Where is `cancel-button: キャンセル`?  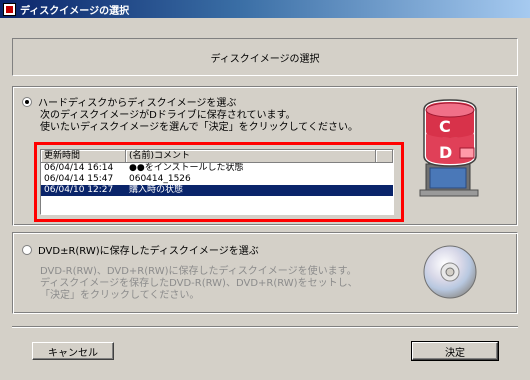 cancel-button: キャンセル is located at coordinates (73, 351).